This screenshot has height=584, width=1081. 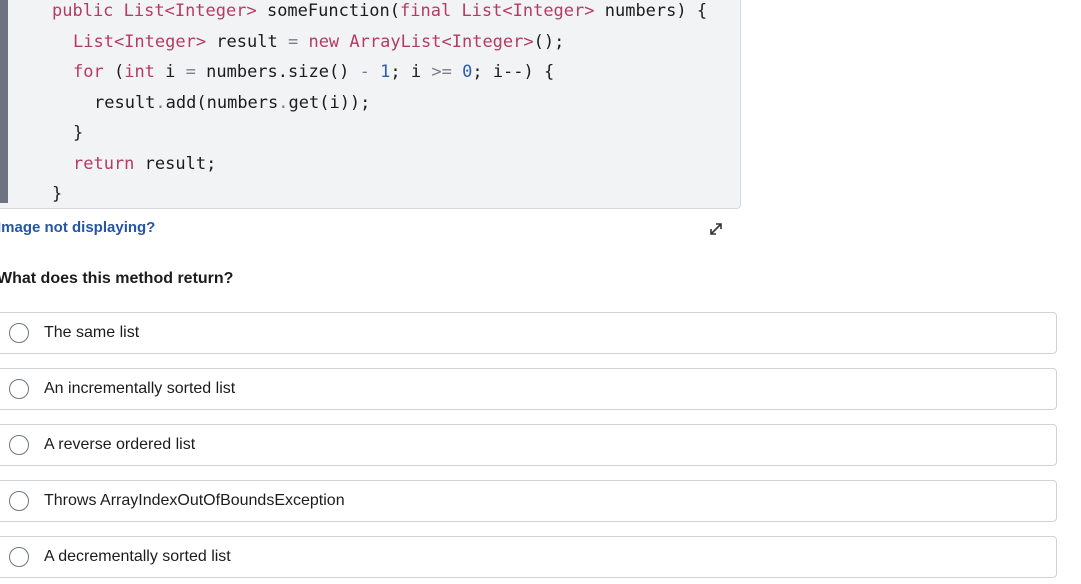 What do you see at coordinates (92, 332) in the screenshot?
I see `answer-option-label: The same list` at bounding box center [92, 332].